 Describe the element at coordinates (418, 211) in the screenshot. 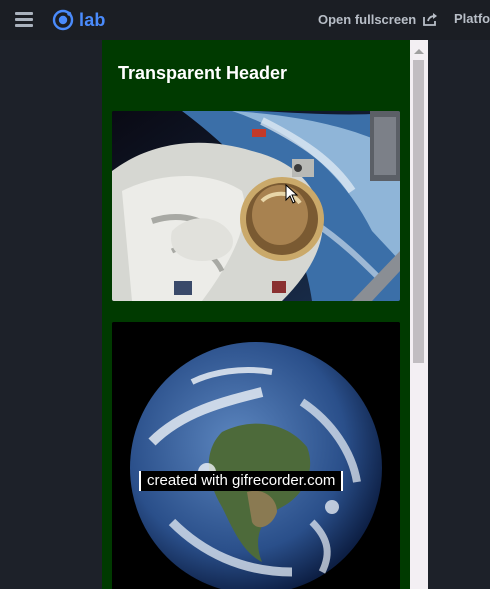

I see `scrollbar-thumb` at that location.